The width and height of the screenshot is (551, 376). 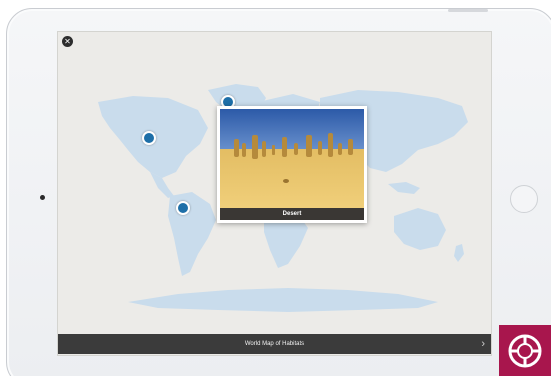 What do you see at coordinates (283, 300) in the screenshot?
I see `map-antarctica` at bounding box center [283, 300].